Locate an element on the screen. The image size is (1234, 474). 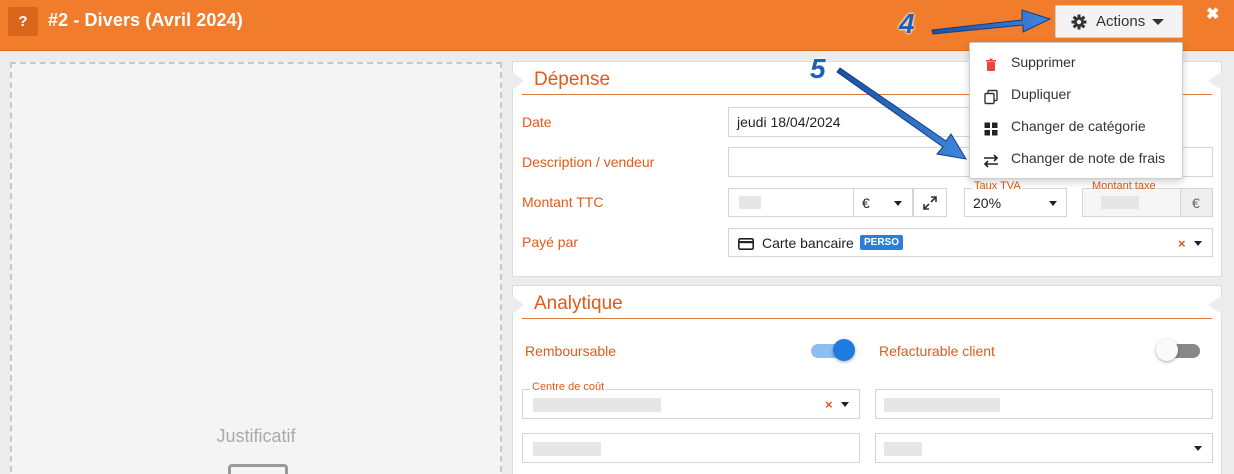
montant-label: Montant TTC is located at coordinates (563, 202).